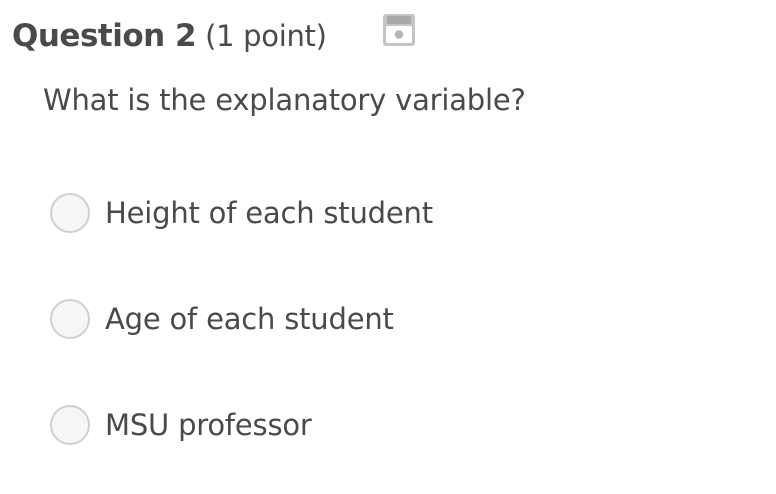  Describe the element at coordinates (266, 36) in the screenshot. I see `question-points: (1 point)` at that location.